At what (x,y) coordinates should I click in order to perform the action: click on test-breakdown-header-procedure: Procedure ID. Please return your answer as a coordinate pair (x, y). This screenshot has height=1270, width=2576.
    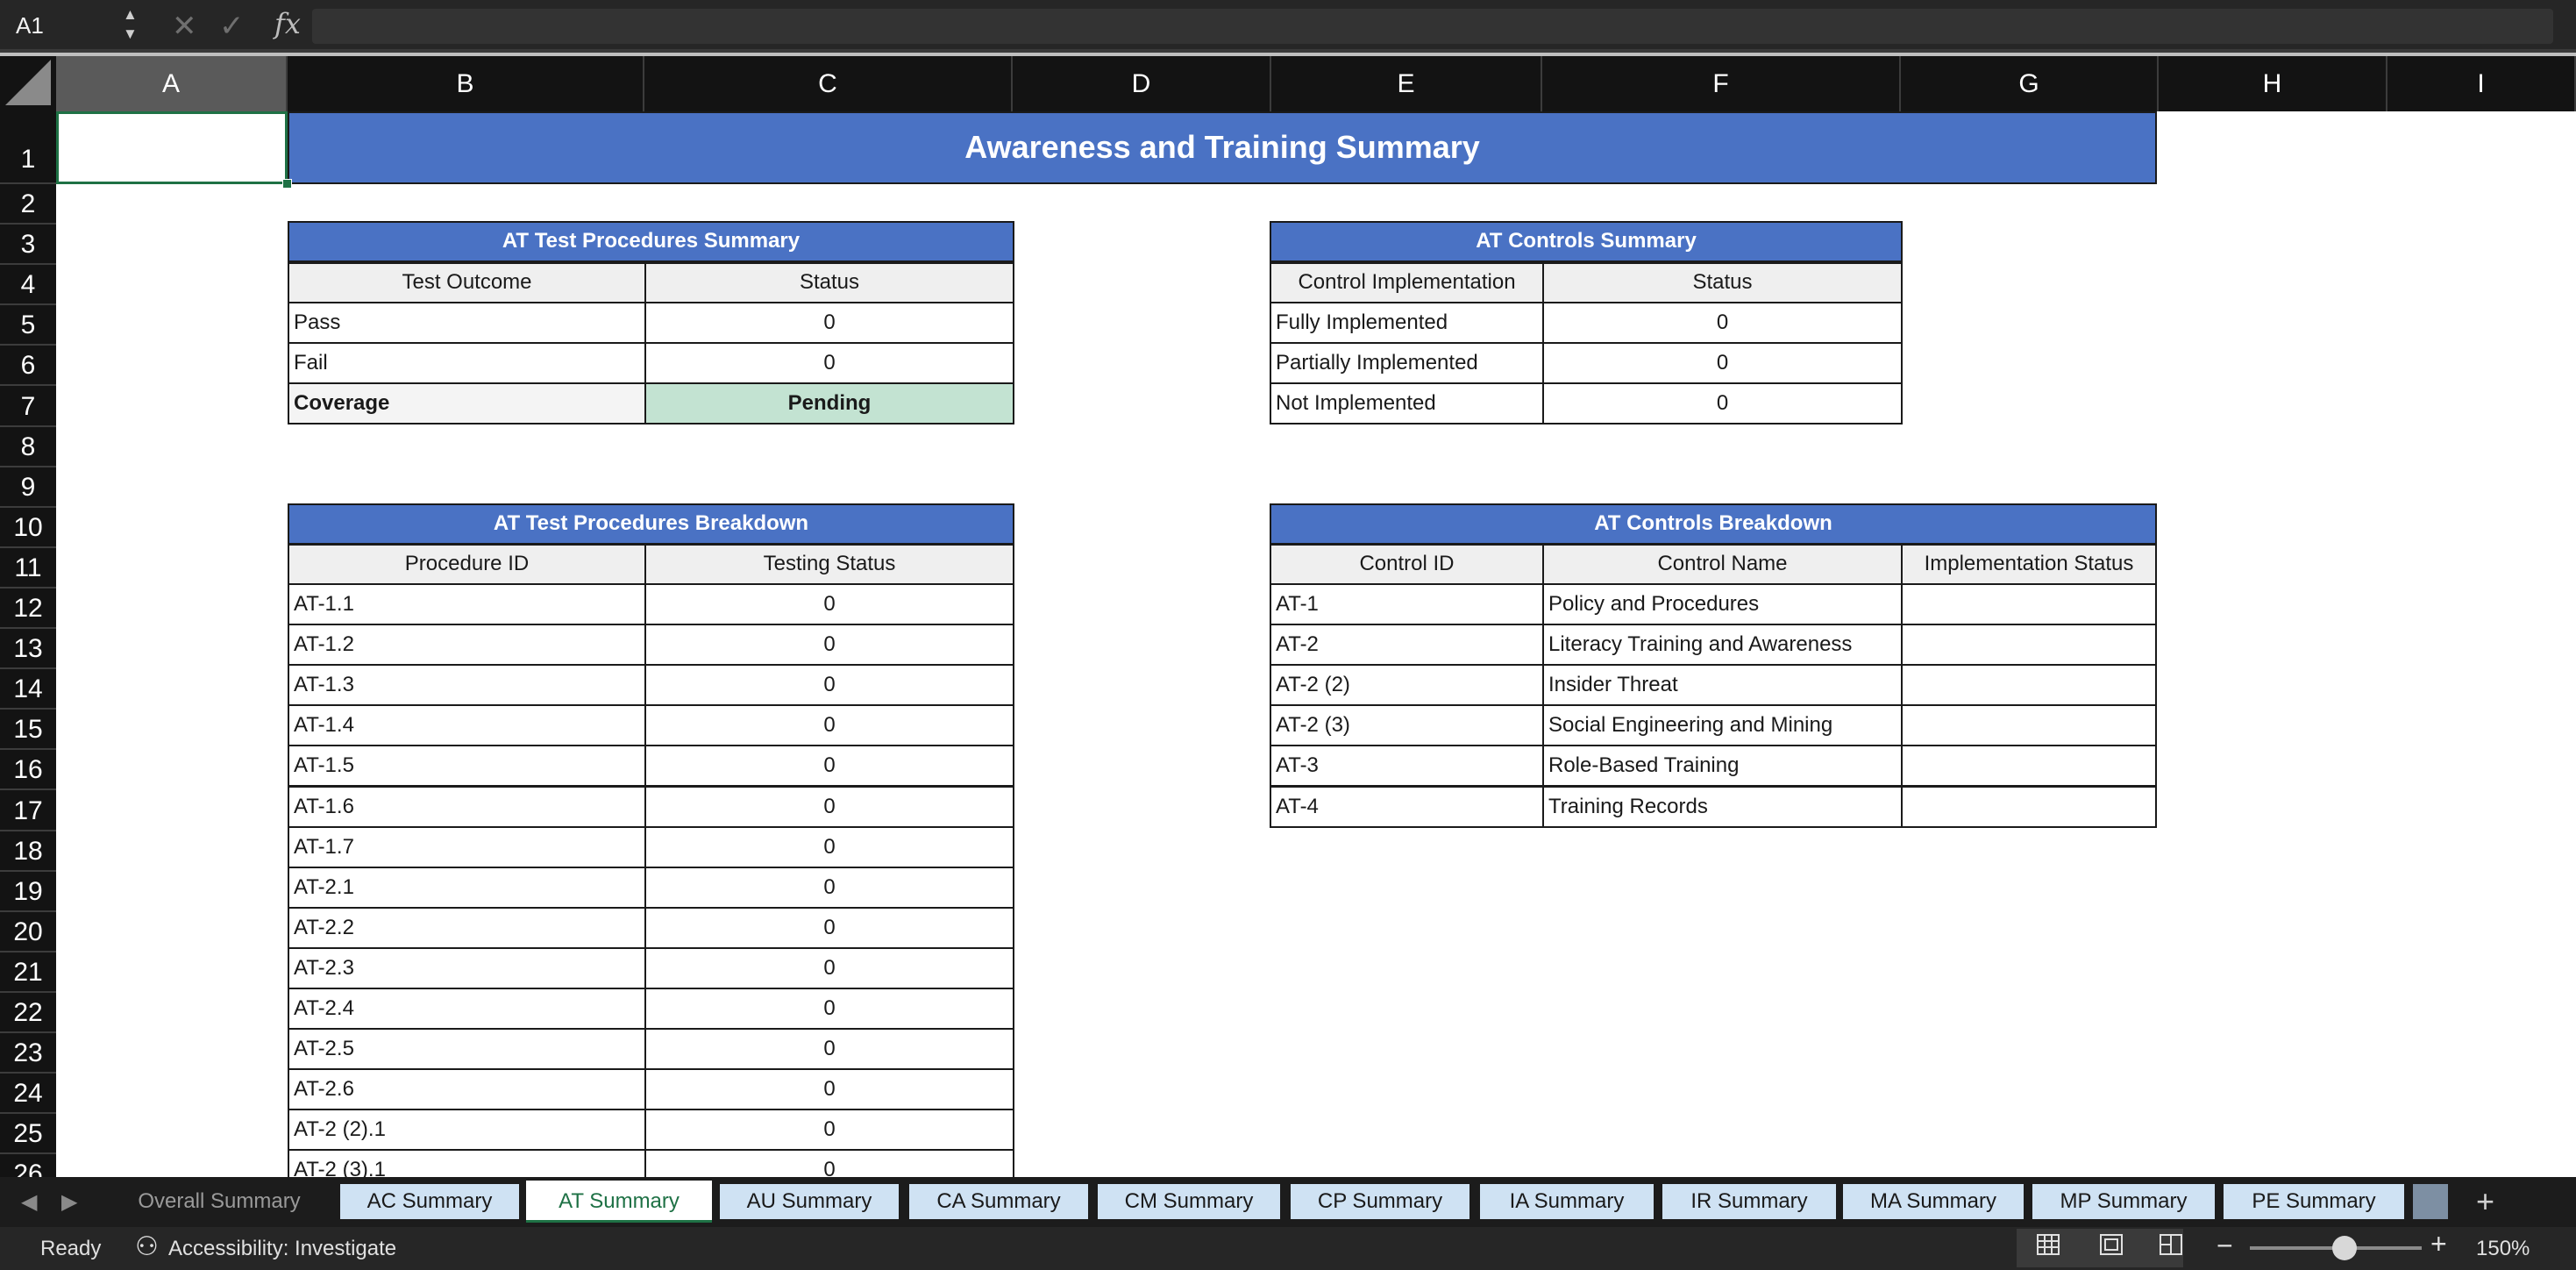
    Looking at the image, I should click on (467, 564).